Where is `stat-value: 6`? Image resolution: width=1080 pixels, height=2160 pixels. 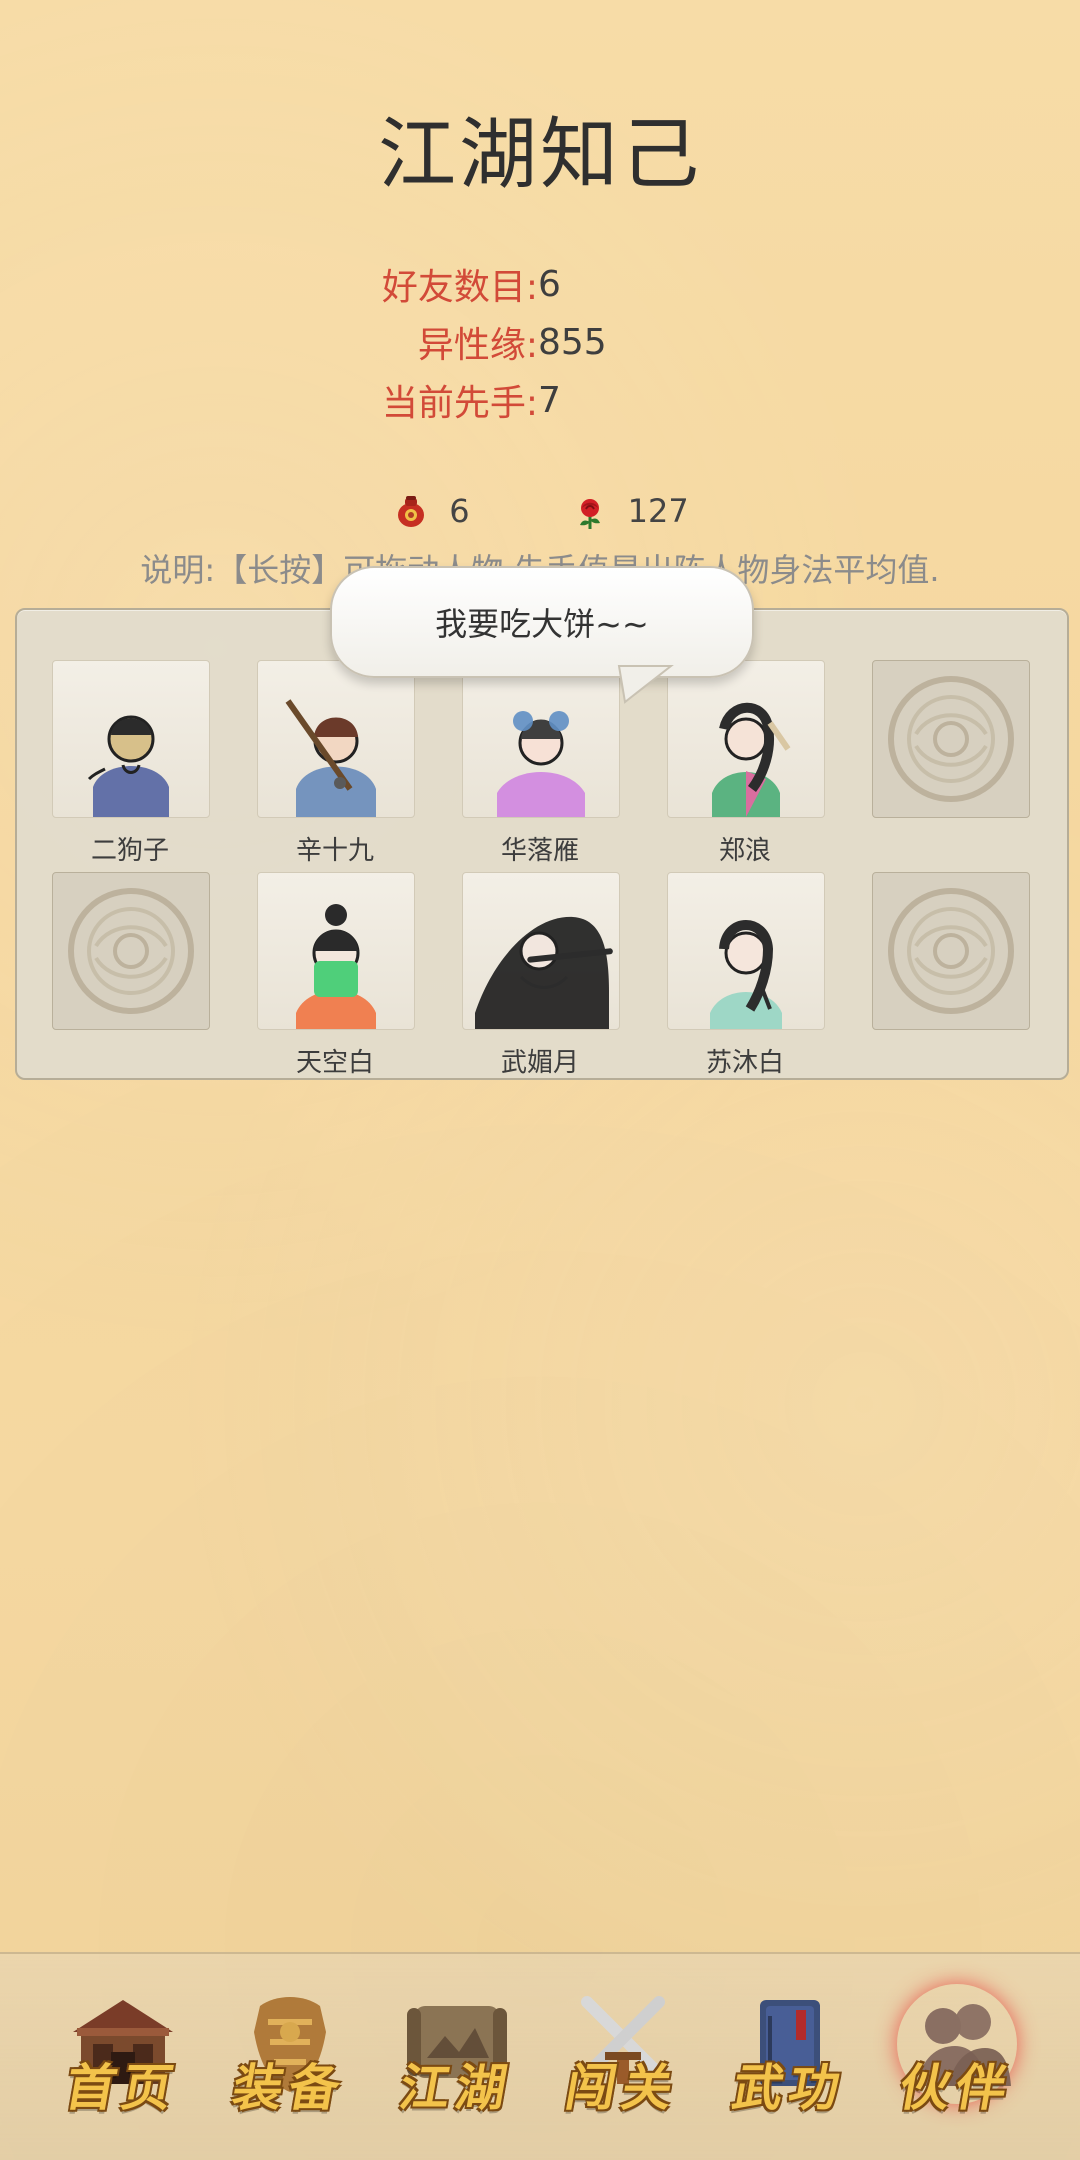 stat-value: 6 is located at coordinates (549, 284).